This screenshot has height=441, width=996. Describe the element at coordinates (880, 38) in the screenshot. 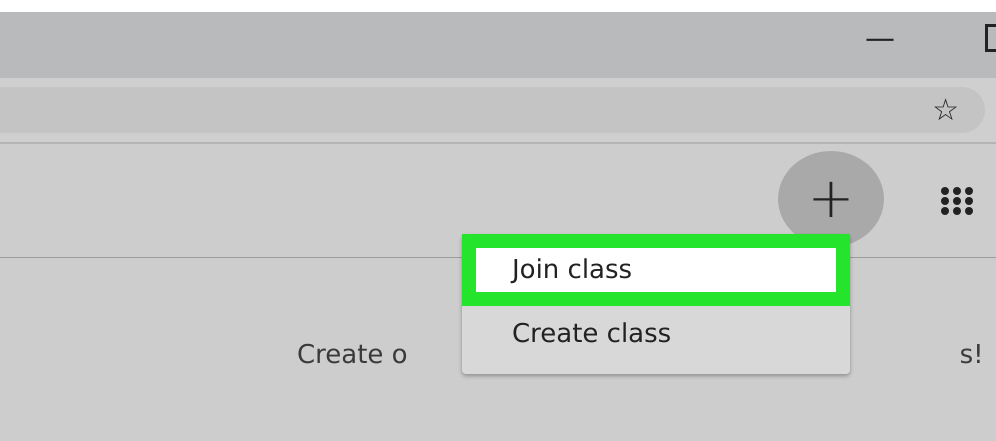

I see `minimize-button: —` at that location.